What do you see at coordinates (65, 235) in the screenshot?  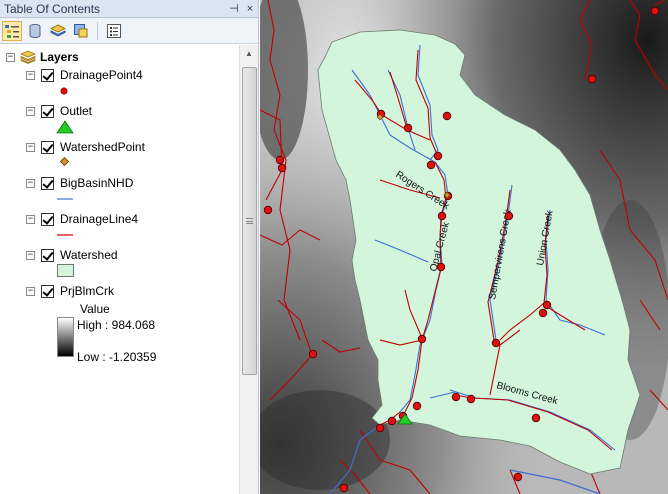 I see `red-line-symbol-icon` at bounding box center [65, 235].